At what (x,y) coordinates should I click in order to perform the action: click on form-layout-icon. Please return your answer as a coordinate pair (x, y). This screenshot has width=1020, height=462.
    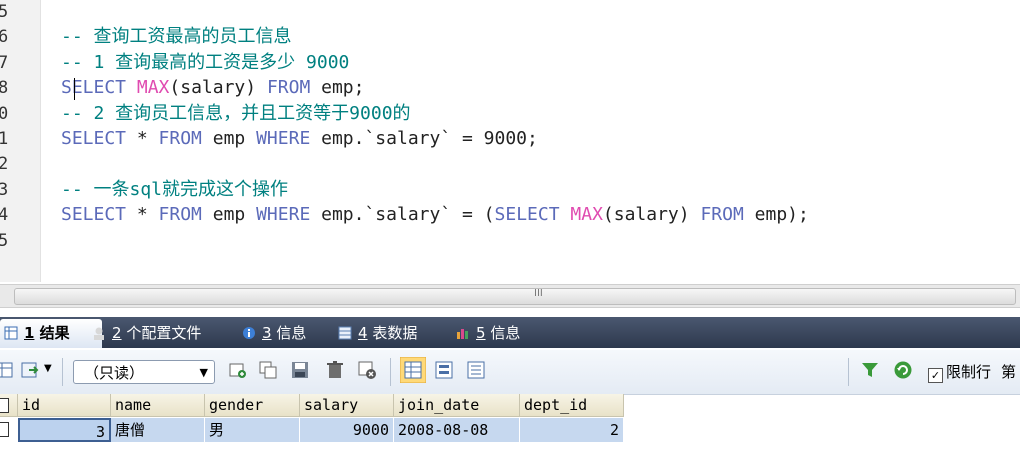
    Looking at the image, I should click on (444, 370).